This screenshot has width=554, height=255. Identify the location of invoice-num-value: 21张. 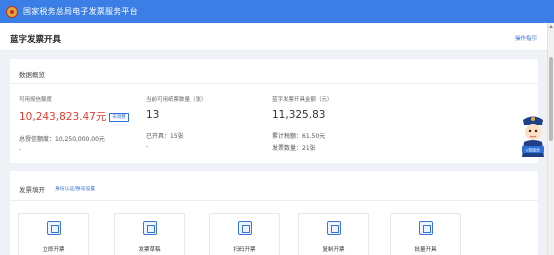
(309, 148).